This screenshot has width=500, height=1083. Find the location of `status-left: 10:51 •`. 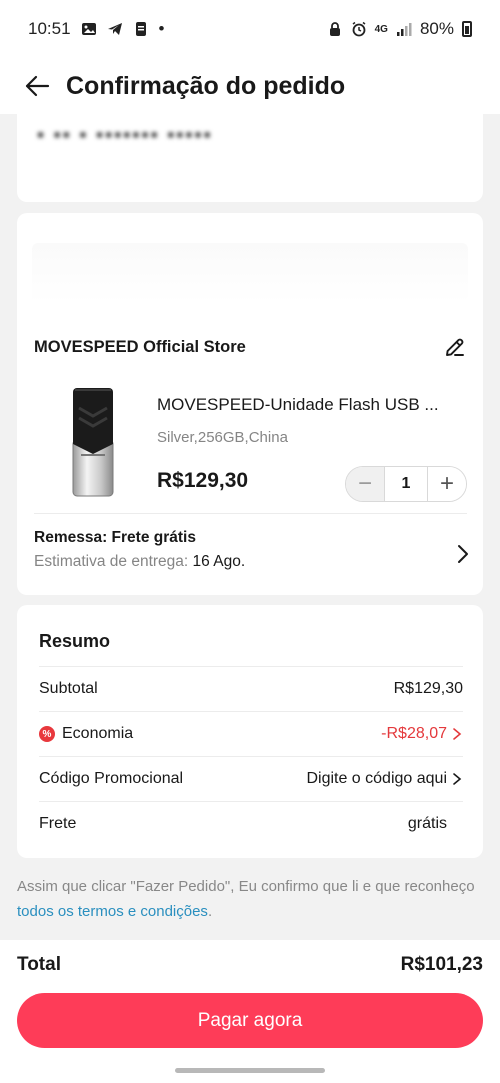

status-left: 10:51 • is located at coordinates (96, 29).